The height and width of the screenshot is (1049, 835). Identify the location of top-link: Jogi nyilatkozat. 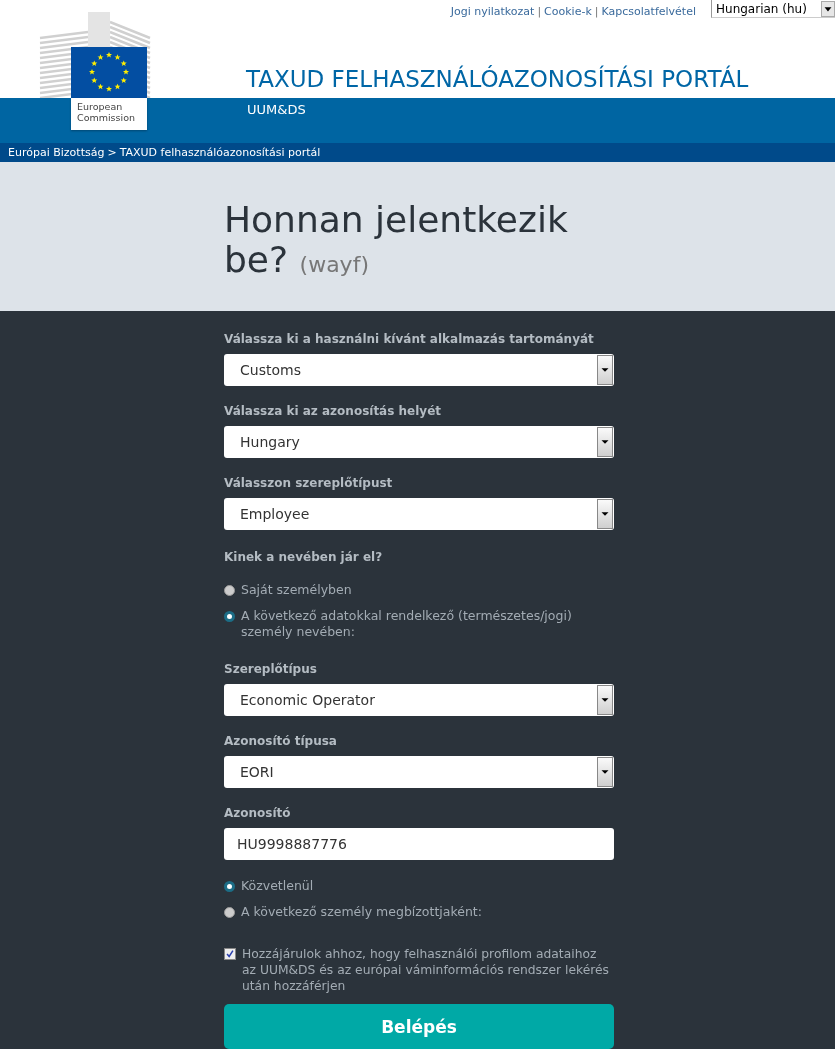
(492, 11).